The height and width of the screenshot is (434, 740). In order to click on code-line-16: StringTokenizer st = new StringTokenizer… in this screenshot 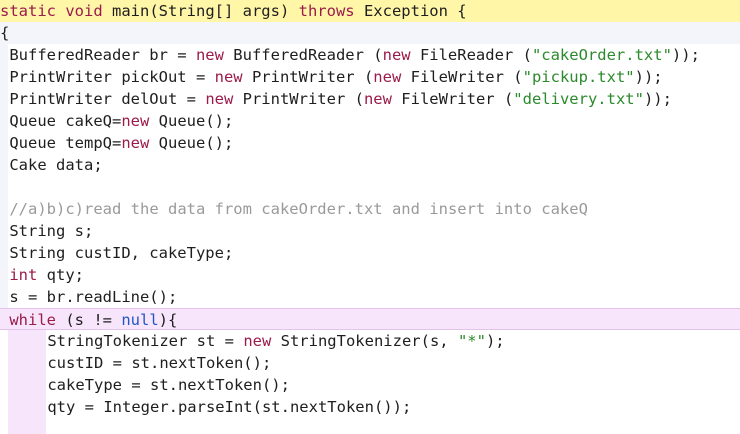, I will do `click(370, 341)`.